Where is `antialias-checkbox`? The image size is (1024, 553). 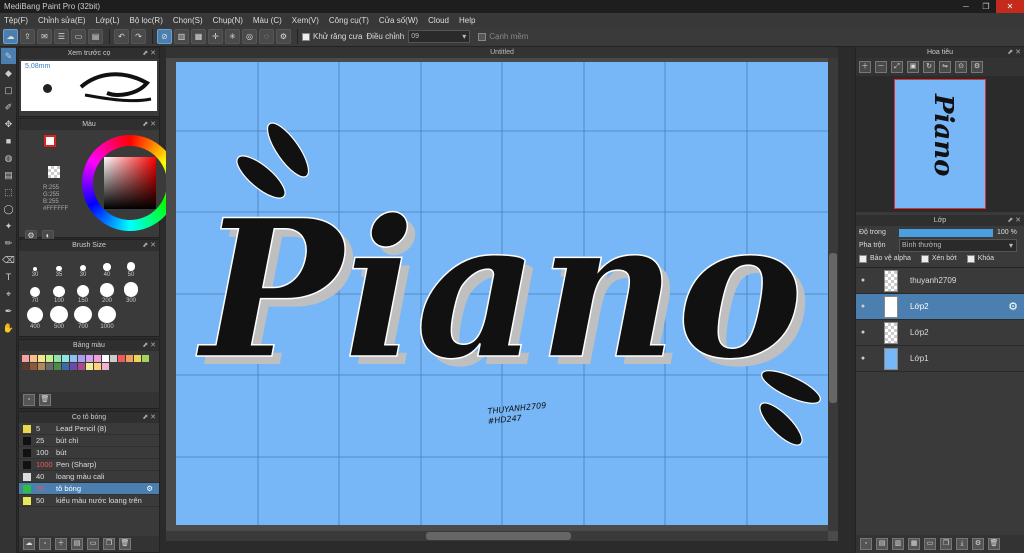
antialias-checkbox is located at coordinates (306, 36).